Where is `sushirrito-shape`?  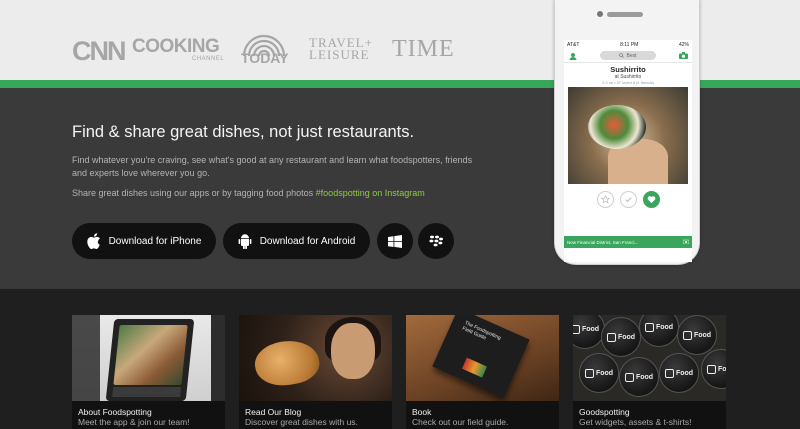
sushirrito-shape is located at coordinates (617, 127).